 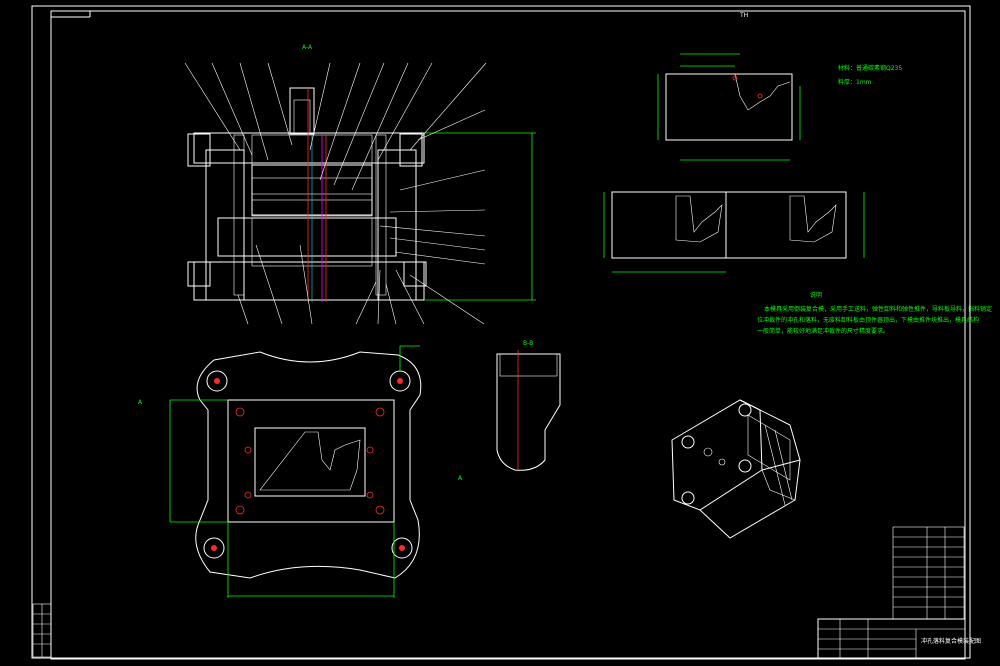 I want to click on title-block: 冲孔落料复合模装配图, so click(x=899, y=593).